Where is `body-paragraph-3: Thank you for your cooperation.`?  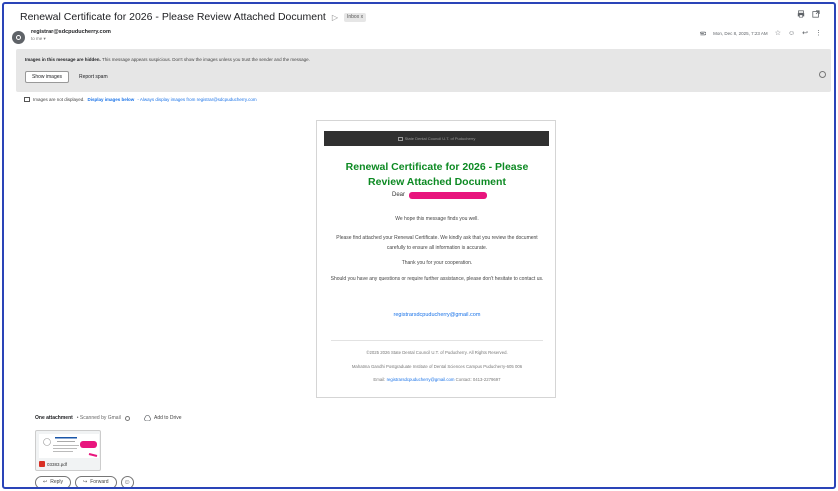
body-paragraph-3: Thank you for your cooperation. is located at coordinates (437, 263).